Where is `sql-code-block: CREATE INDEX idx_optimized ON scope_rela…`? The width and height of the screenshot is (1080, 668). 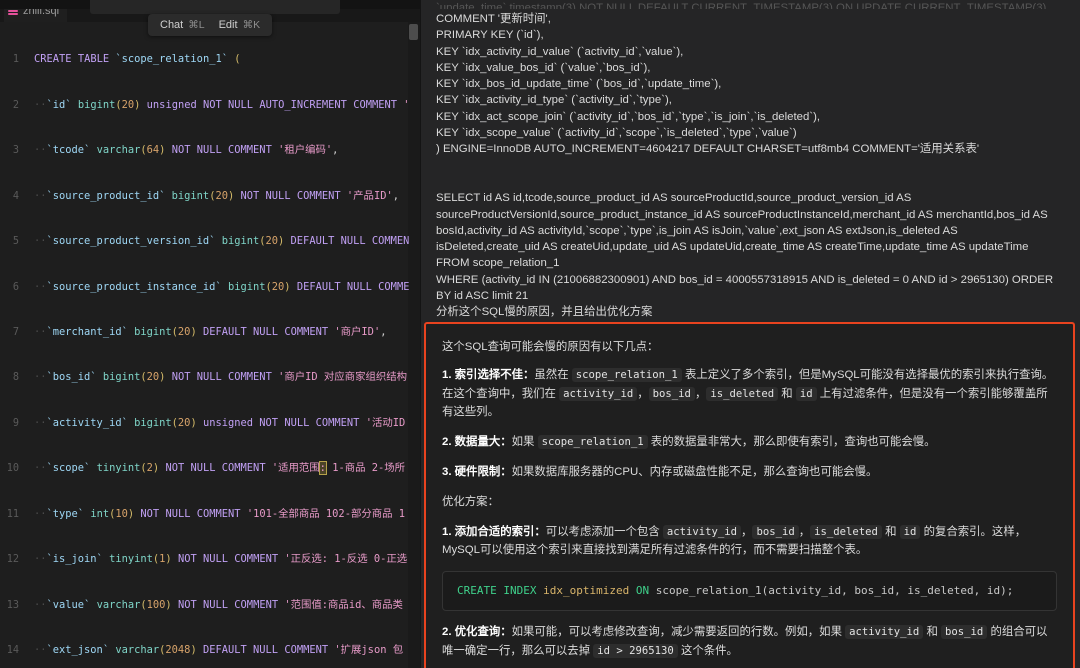 sql-code-block: CREATE INDEX idx_optimized ON scope_rela… is located at coordinates (749, 591).